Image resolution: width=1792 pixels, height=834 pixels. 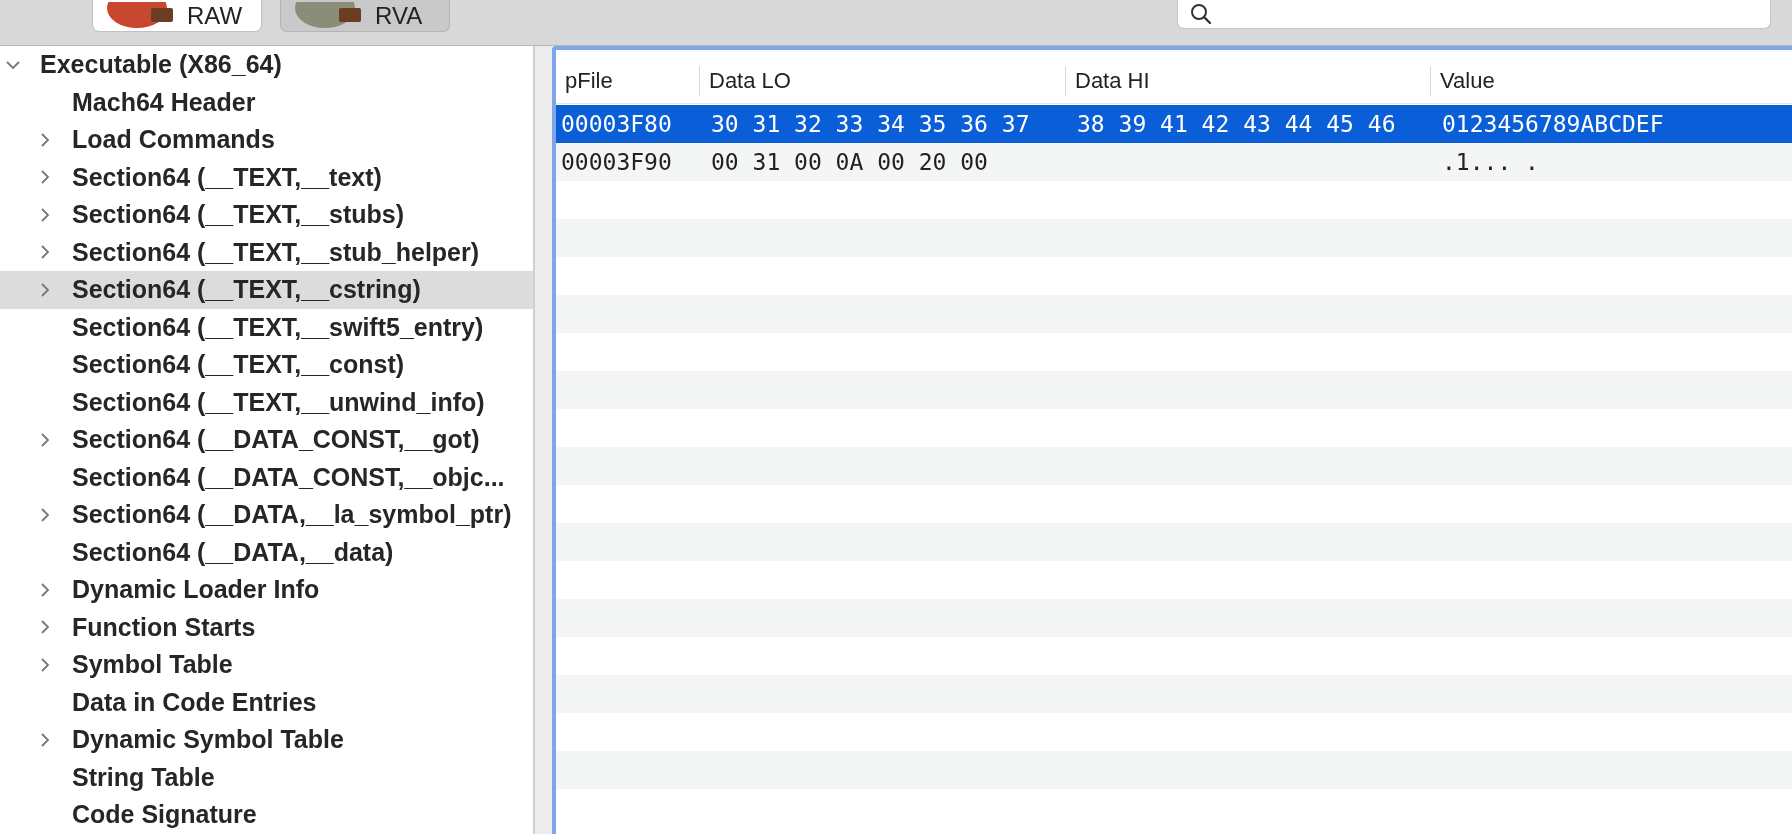 I want to click on mode-button: RVA, so click(x=365, y=16).